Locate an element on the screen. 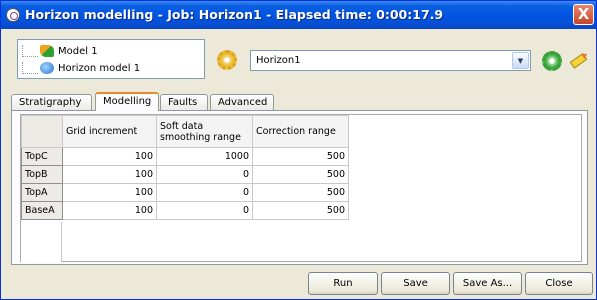 This screenshot has width=597, height=300. horizon-model-icon is located at coordinates (47, 68).